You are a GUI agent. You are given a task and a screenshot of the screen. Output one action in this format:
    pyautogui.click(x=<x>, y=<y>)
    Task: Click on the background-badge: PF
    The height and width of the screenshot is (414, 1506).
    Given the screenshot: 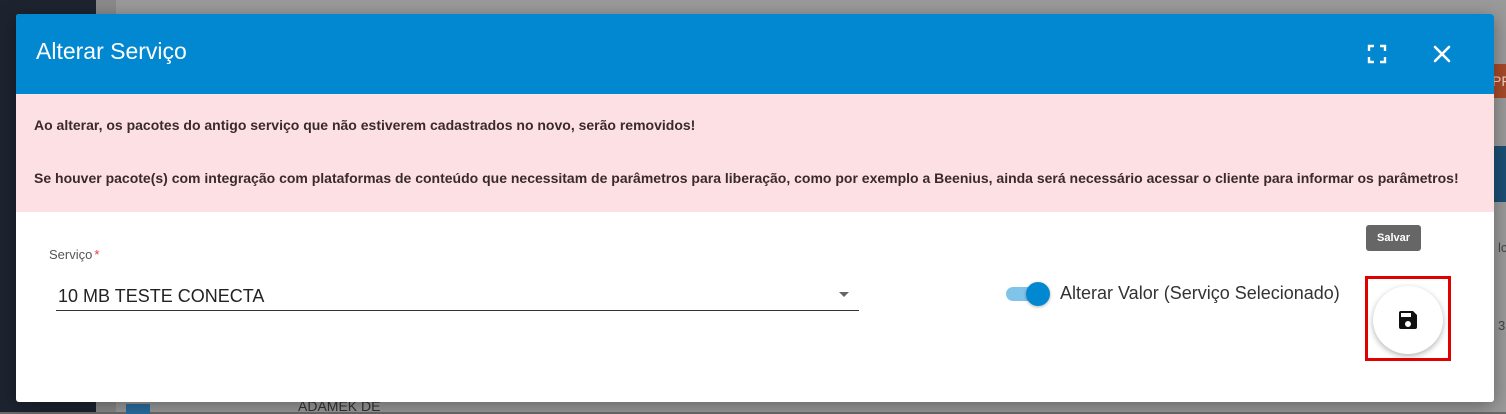 What is the action you would take?
    pyautogui.click(x=1499, y=81)
    